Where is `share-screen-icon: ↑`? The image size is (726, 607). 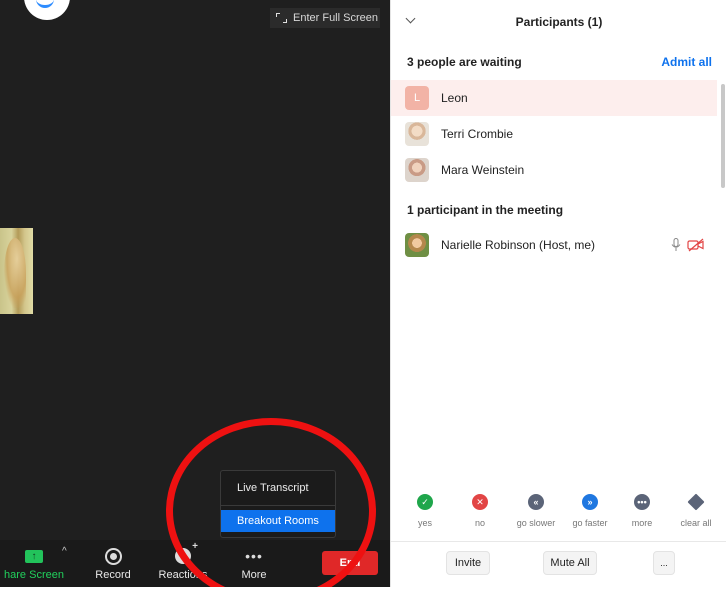 share-screen-icon: ↑ is located at coordinates (34, 556).